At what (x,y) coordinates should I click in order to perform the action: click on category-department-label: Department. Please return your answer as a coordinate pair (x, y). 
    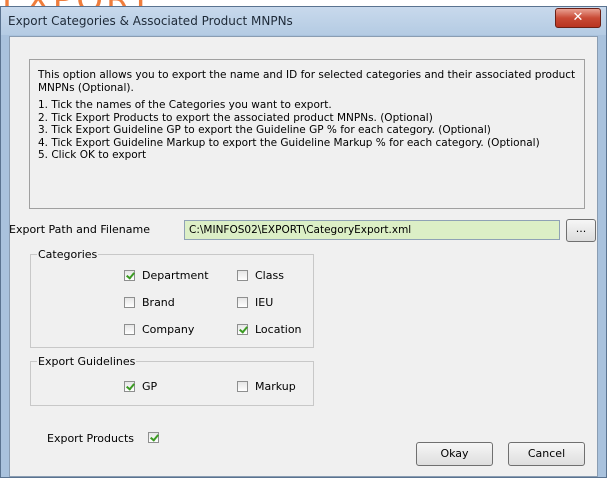
    Looking at the image, I should click on (175, 275).